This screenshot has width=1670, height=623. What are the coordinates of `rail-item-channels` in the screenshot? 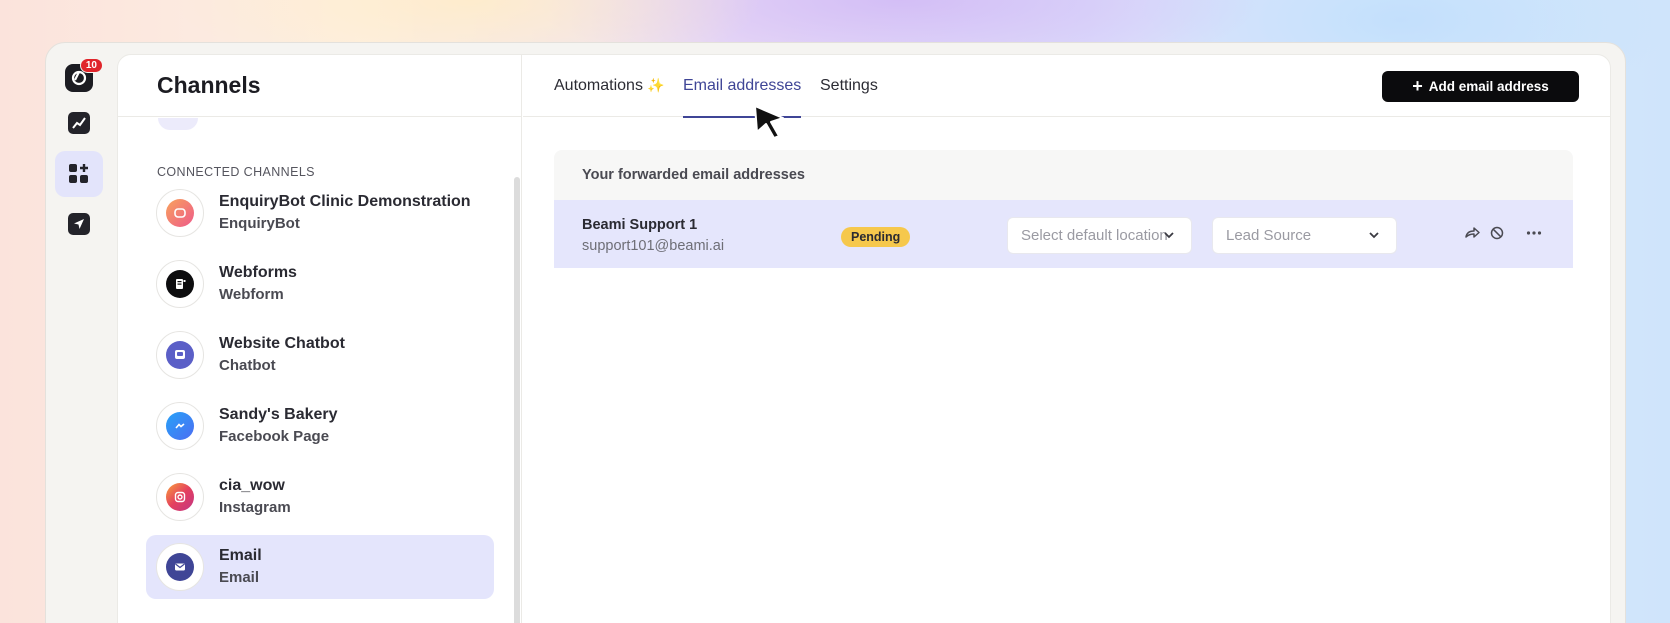 It's located at (79, 174).